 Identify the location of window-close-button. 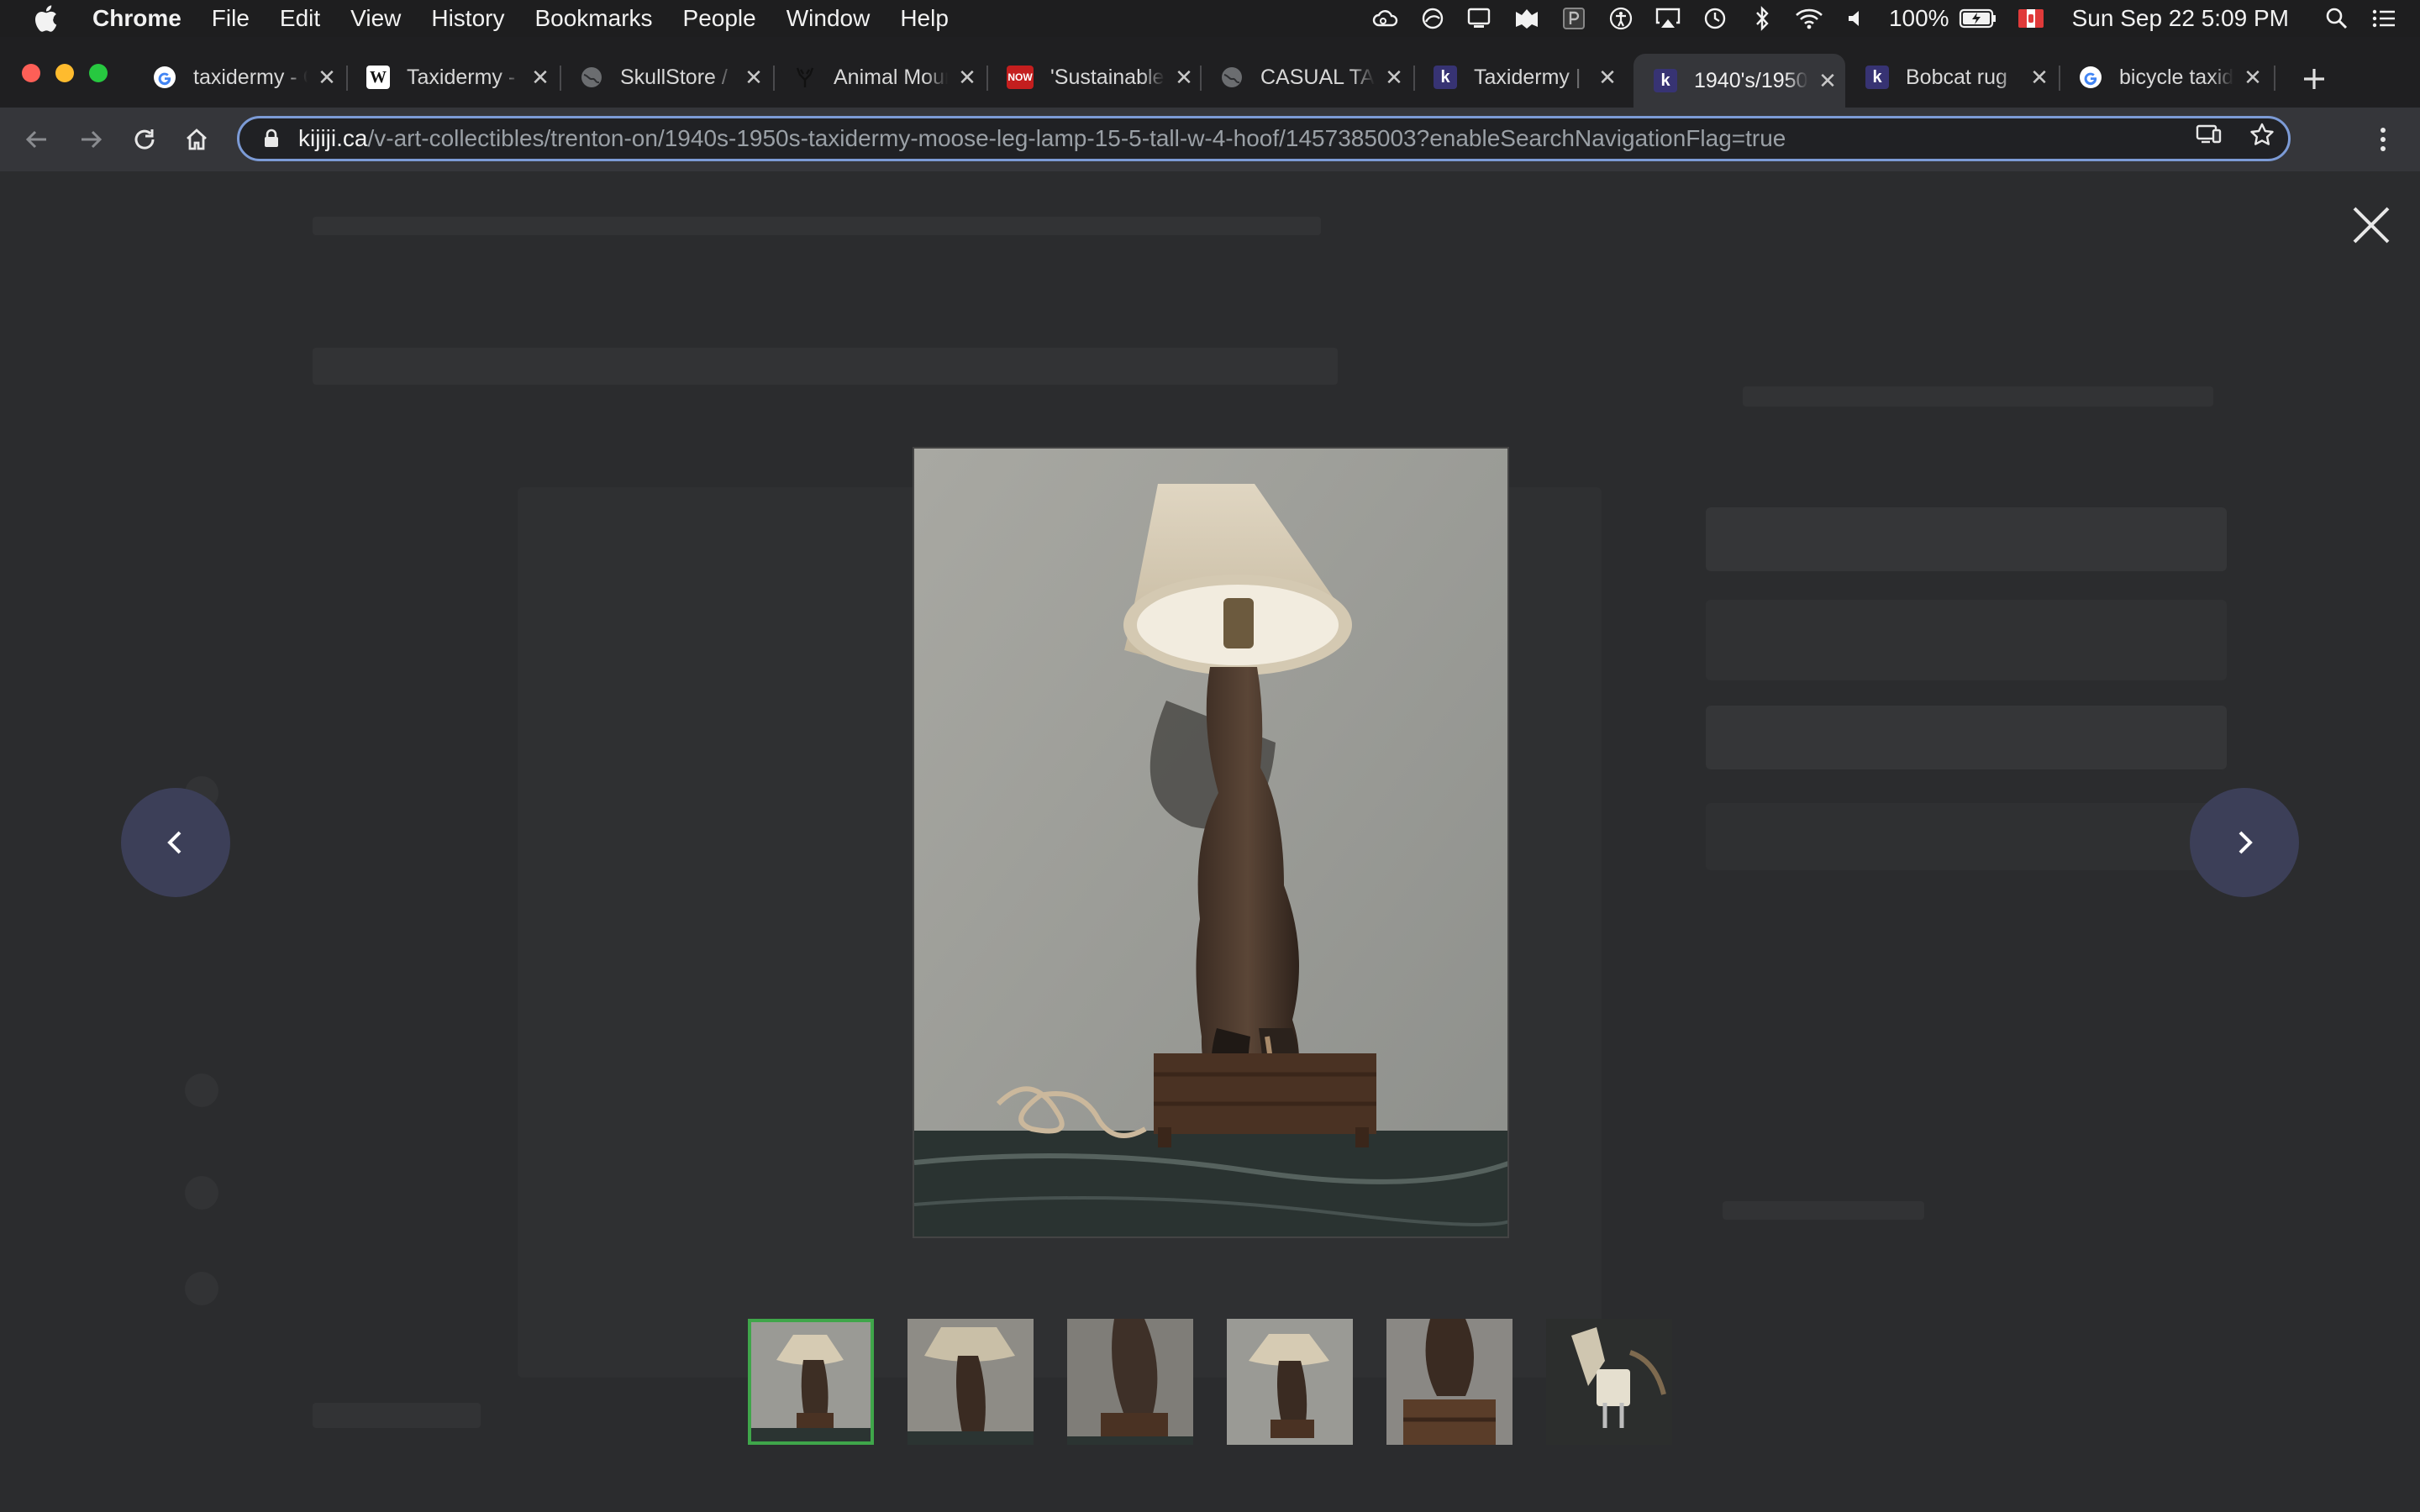
(31, 73).